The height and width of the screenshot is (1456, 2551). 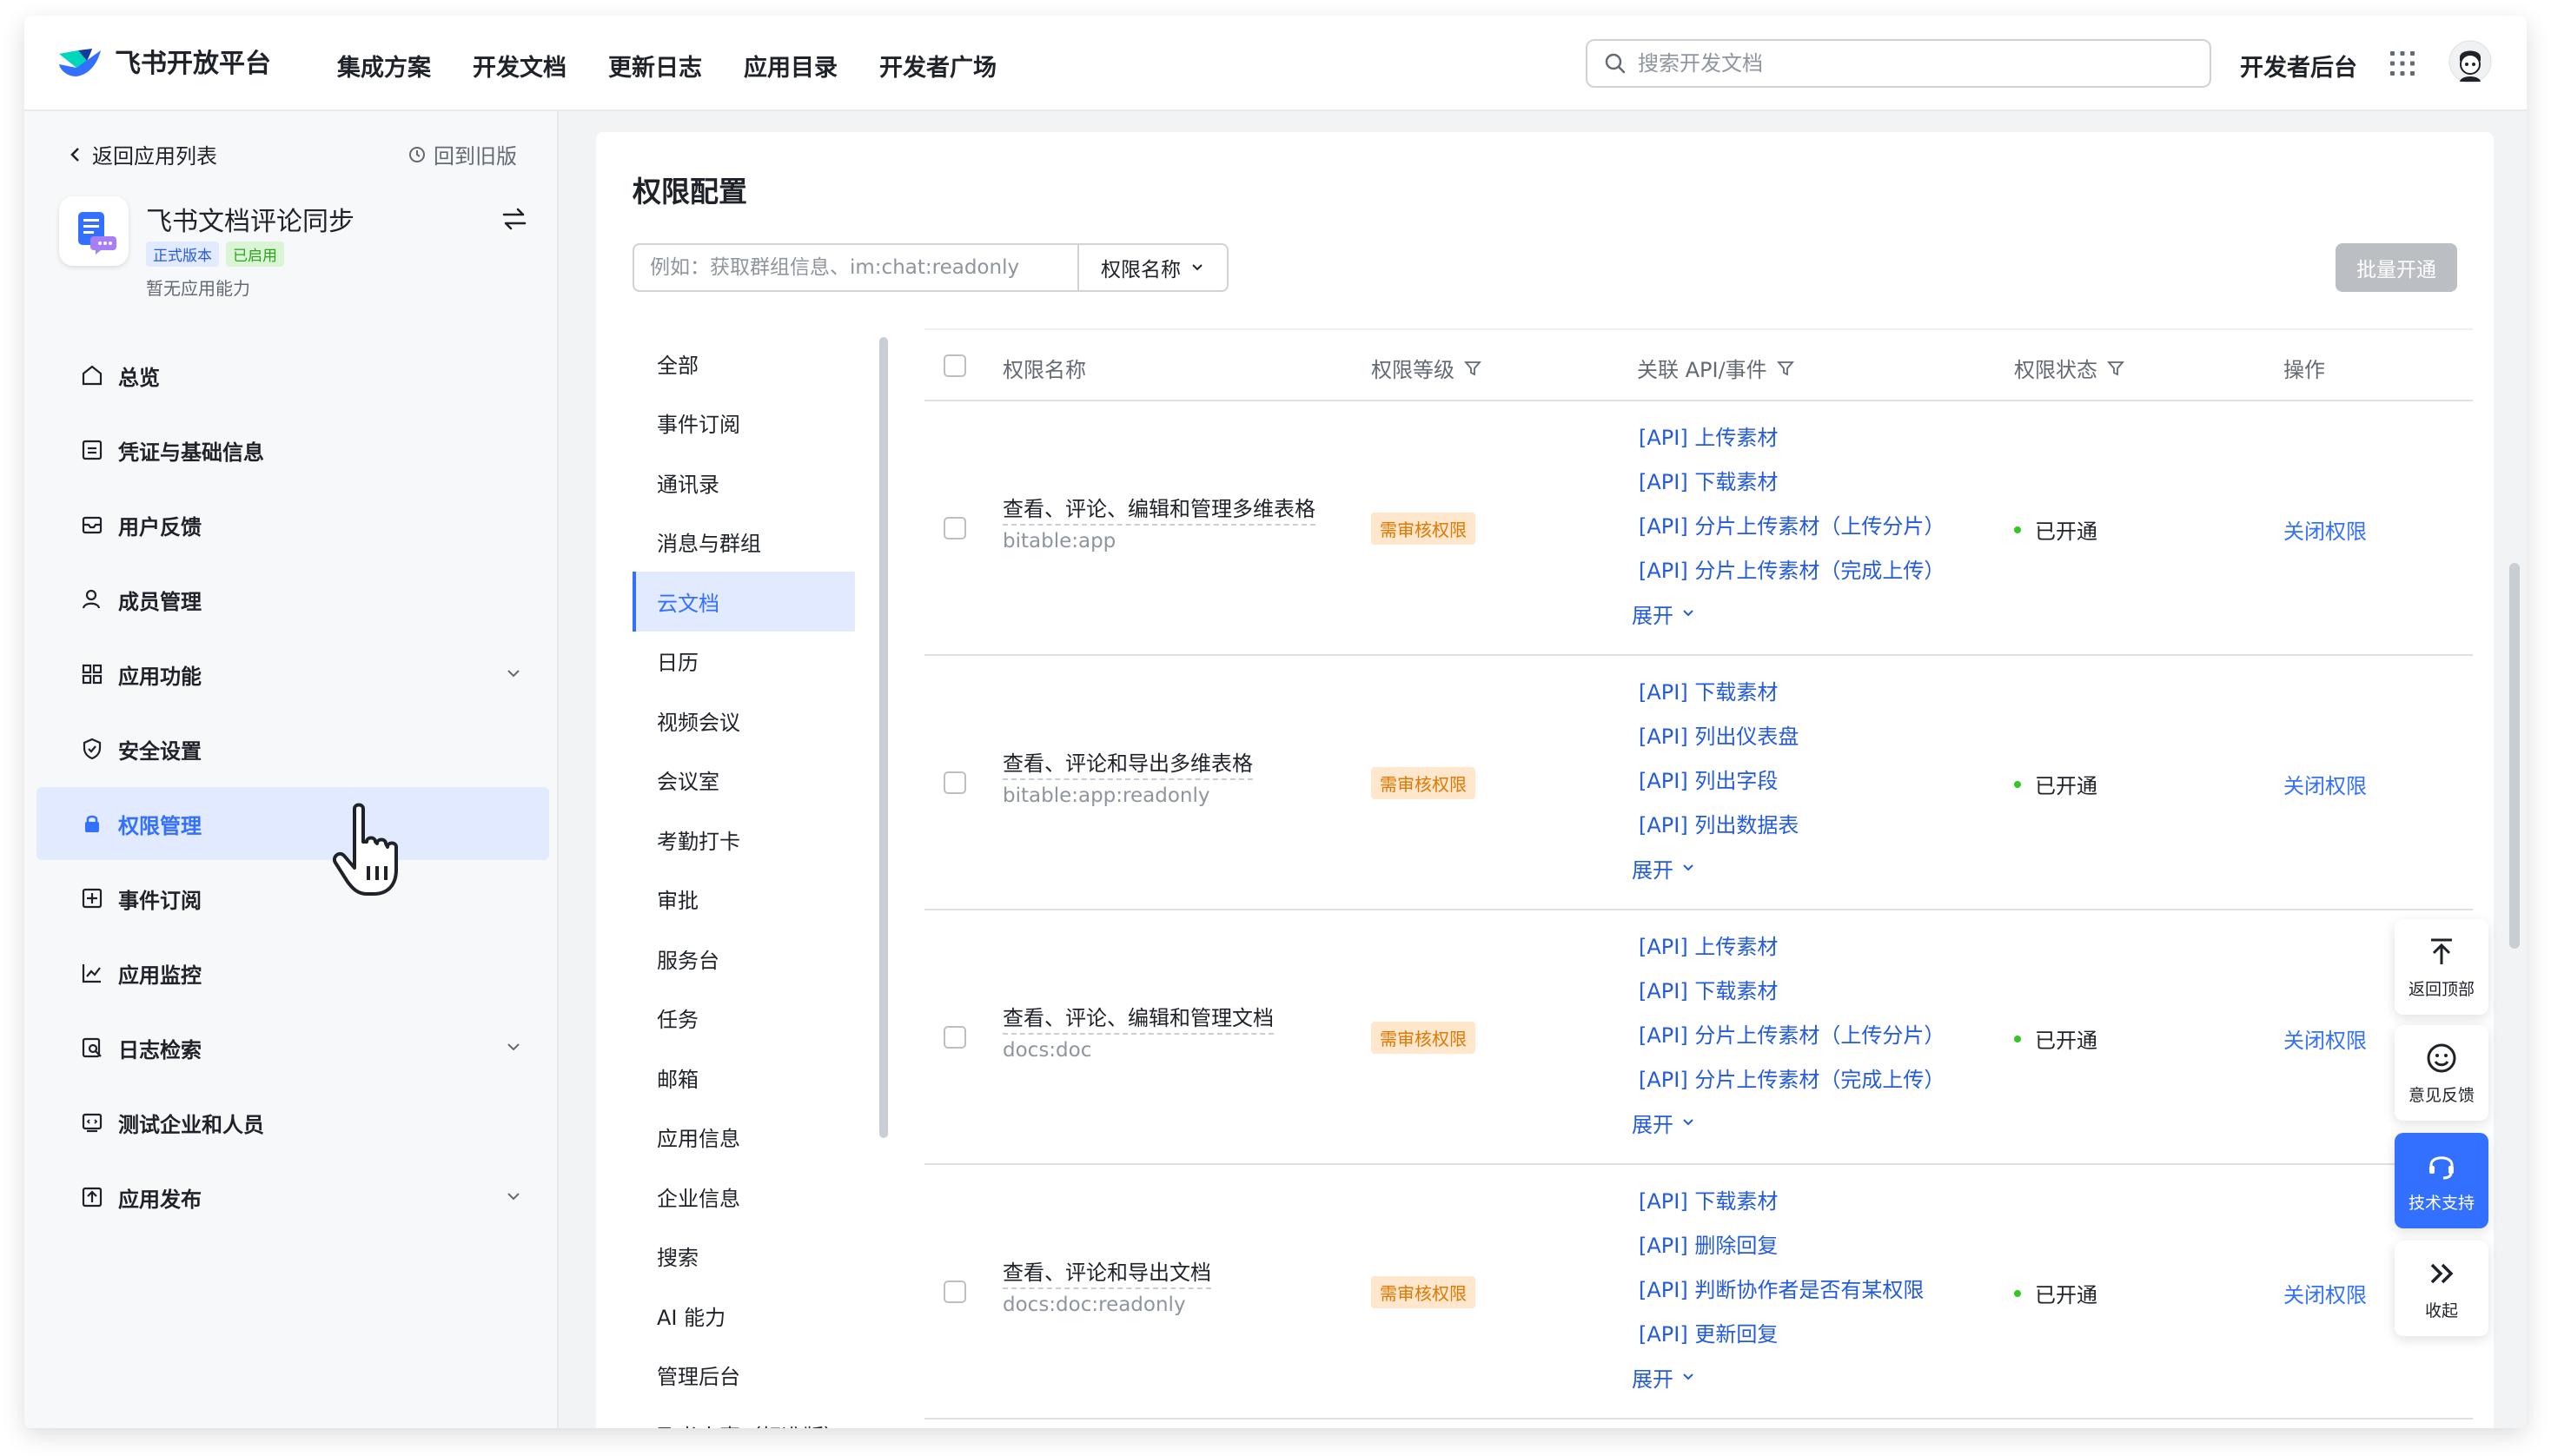 What do you see at coordinates (2441, 1073) in the screenshot?
I see `feedback-button: 意见反馈` at bounding box center [2441, 1073].